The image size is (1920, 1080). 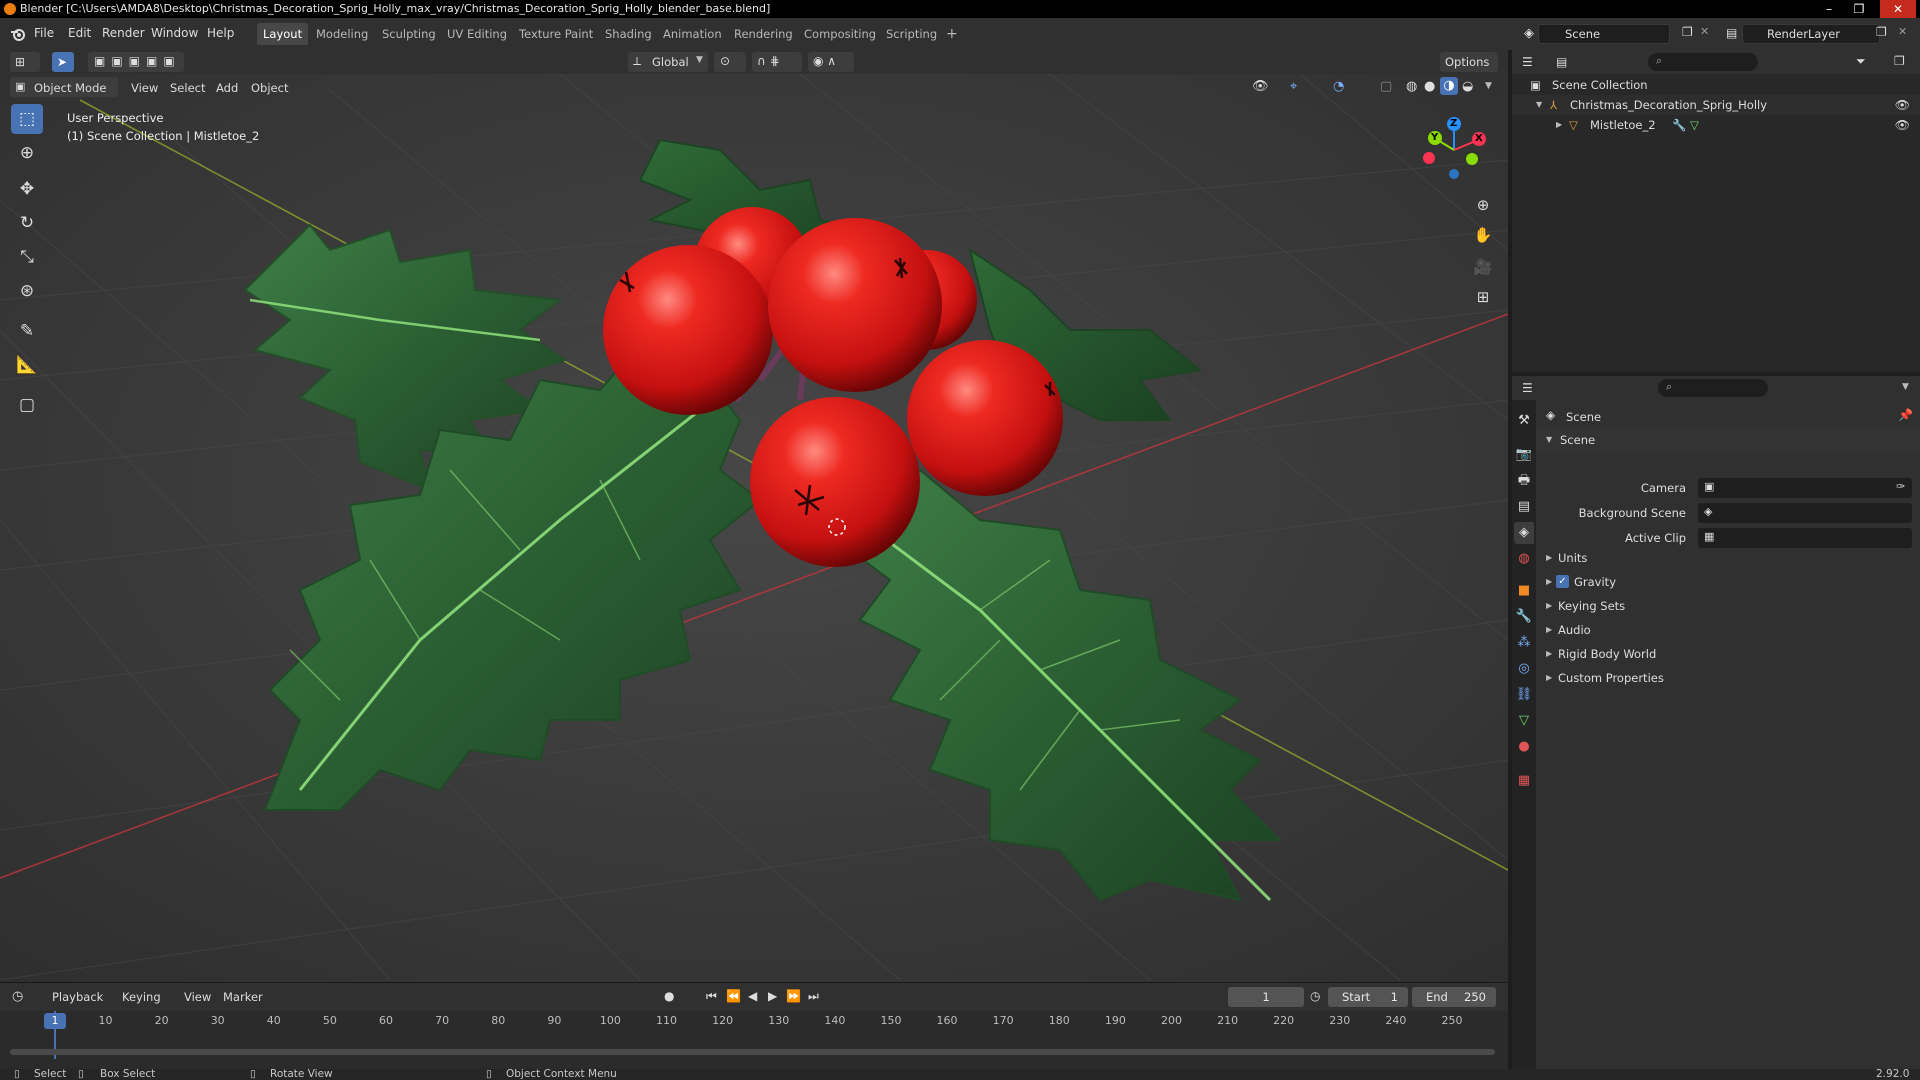 I want to click on tab-modeling: Modeling, so click(x=342, y=34).